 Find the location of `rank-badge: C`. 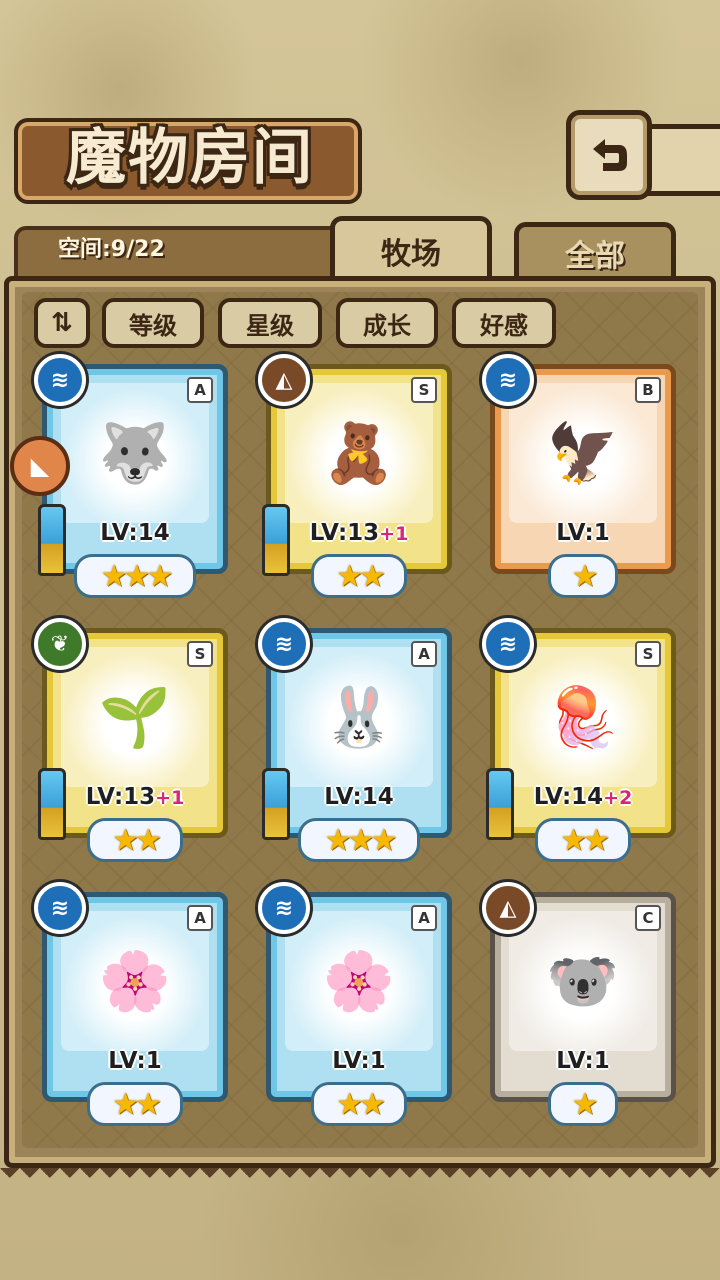

rank-badge: C is located at coordinates (648, 918).